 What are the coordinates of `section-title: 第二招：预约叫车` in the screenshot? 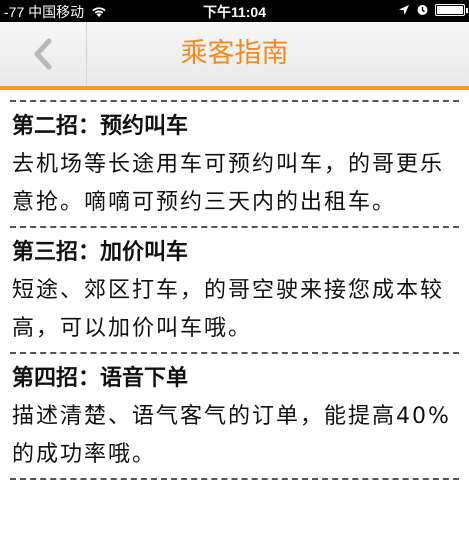 It's located at (100, 126).